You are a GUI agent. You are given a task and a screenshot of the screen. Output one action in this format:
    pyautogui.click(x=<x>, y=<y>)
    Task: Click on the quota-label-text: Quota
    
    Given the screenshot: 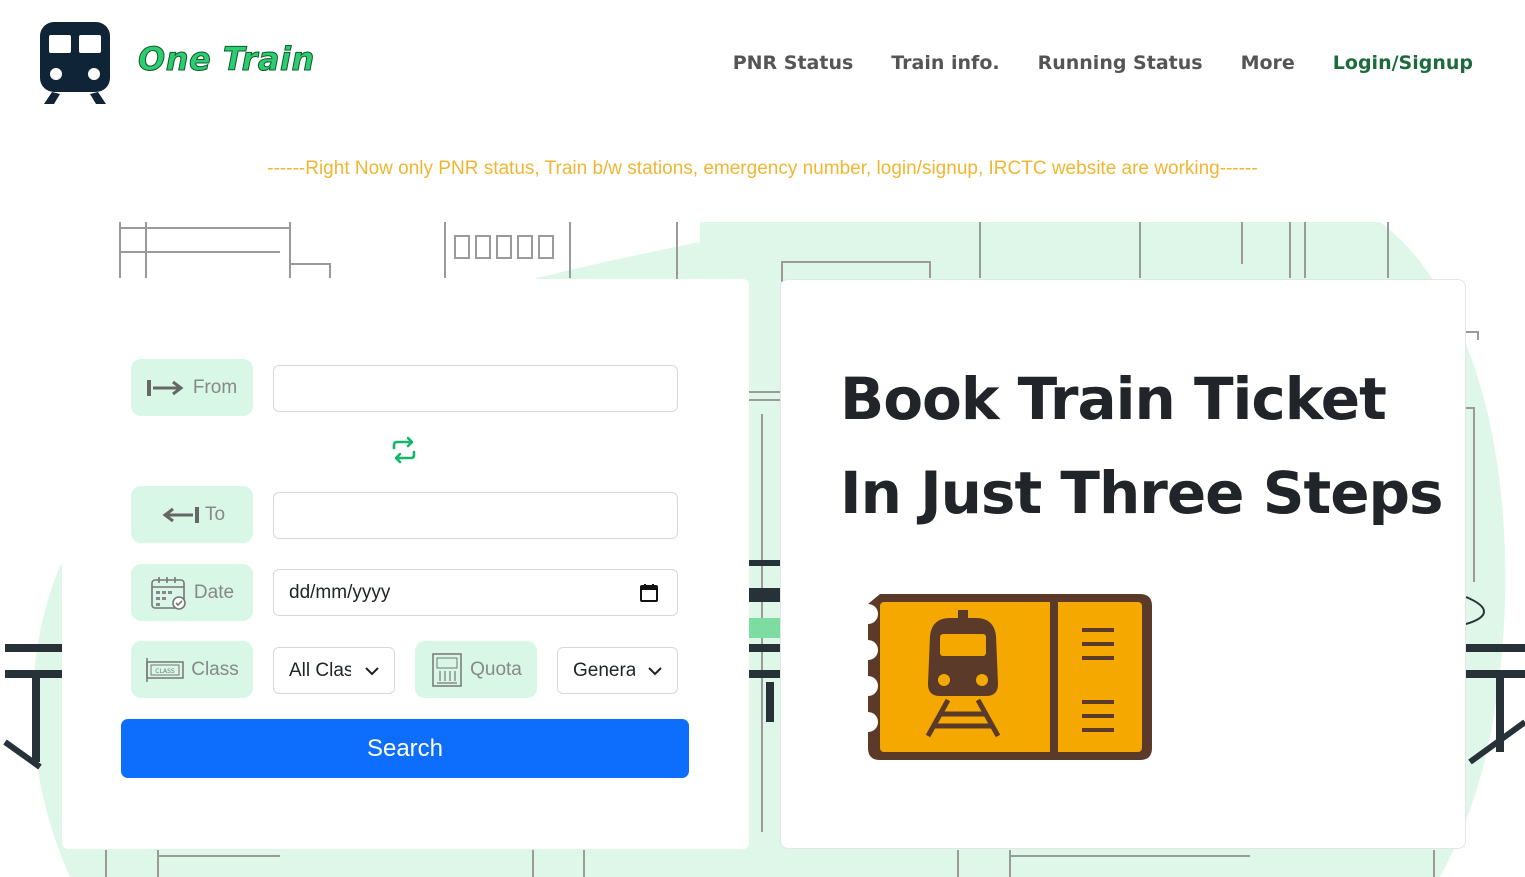 What is the action you would take?
    pyautogui.click(x=496, y=669)
    